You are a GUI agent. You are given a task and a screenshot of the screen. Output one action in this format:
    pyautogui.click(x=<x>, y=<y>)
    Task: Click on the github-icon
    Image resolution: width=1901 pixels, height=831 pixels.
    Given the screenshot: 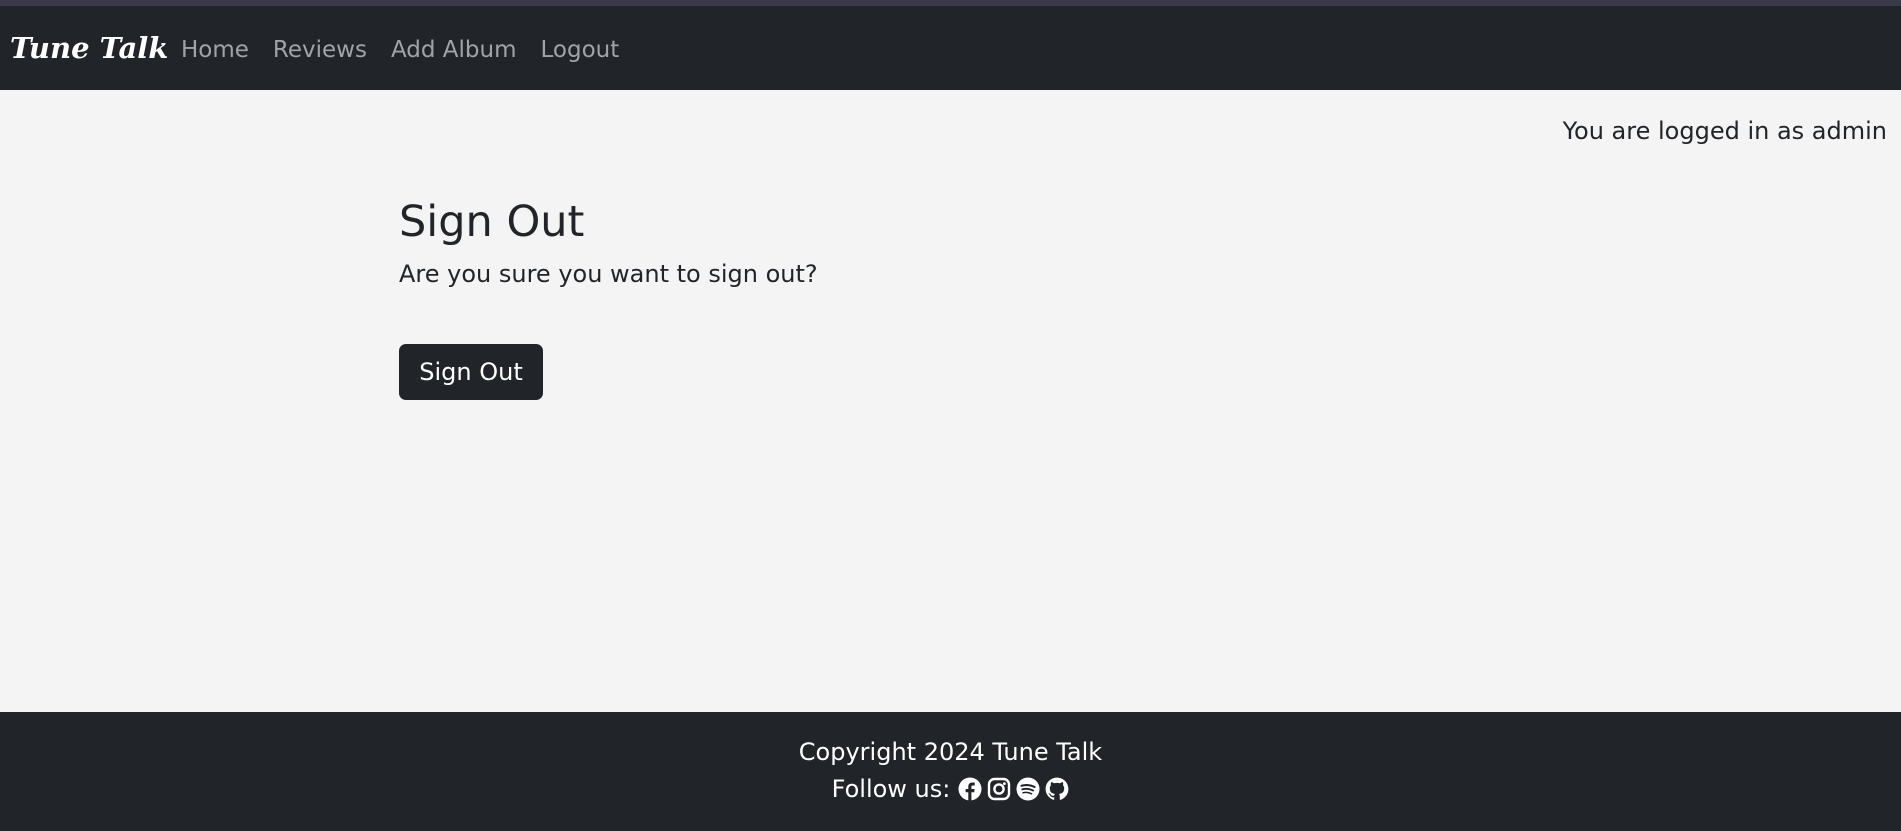 What is the action you would take?
    pyautogui.click(x=1057, y=789)
    